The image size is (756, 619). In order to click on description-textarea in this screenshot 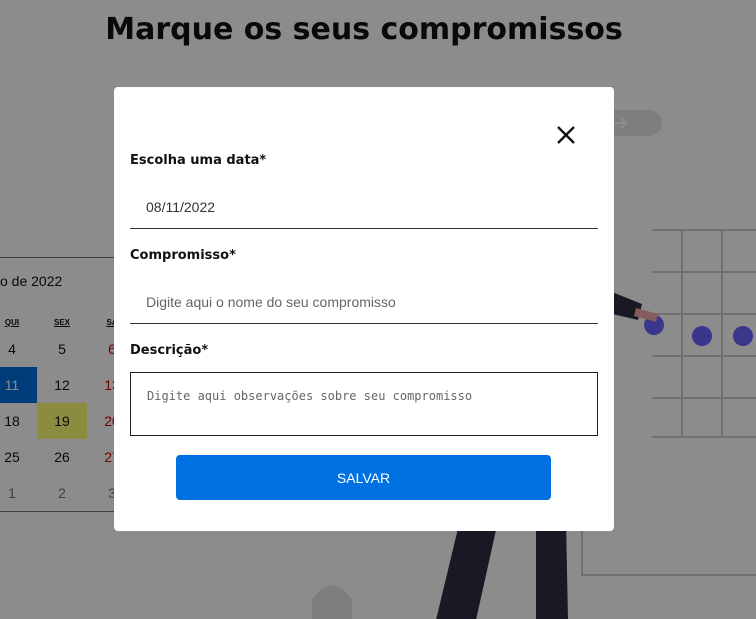, I will do `click(364, 404)`.